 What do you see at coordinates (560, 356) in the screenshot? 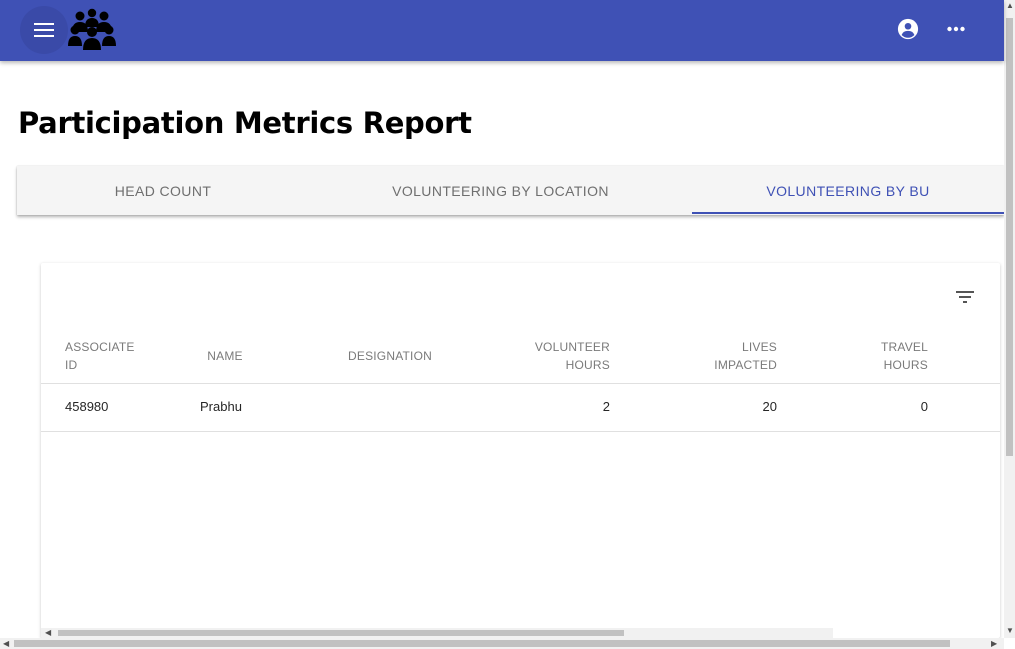
I see `column-header-volunteer-hours: VOLUNTEER HOURS` at bounding box center [560, 356].